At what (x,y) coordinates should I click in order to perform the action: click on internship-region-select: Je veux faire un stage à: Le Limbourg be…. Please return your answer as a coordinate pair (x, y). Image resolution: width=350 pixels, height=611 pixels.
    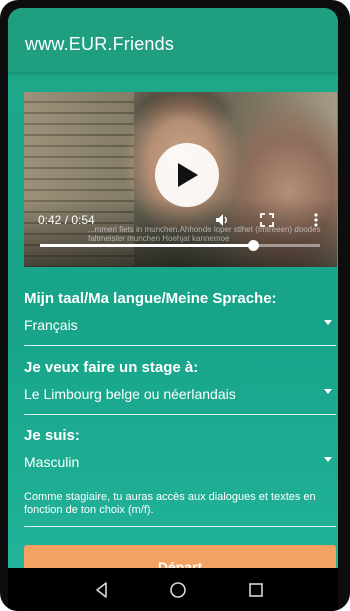
    Looking at the image, I should click on (180, 387).